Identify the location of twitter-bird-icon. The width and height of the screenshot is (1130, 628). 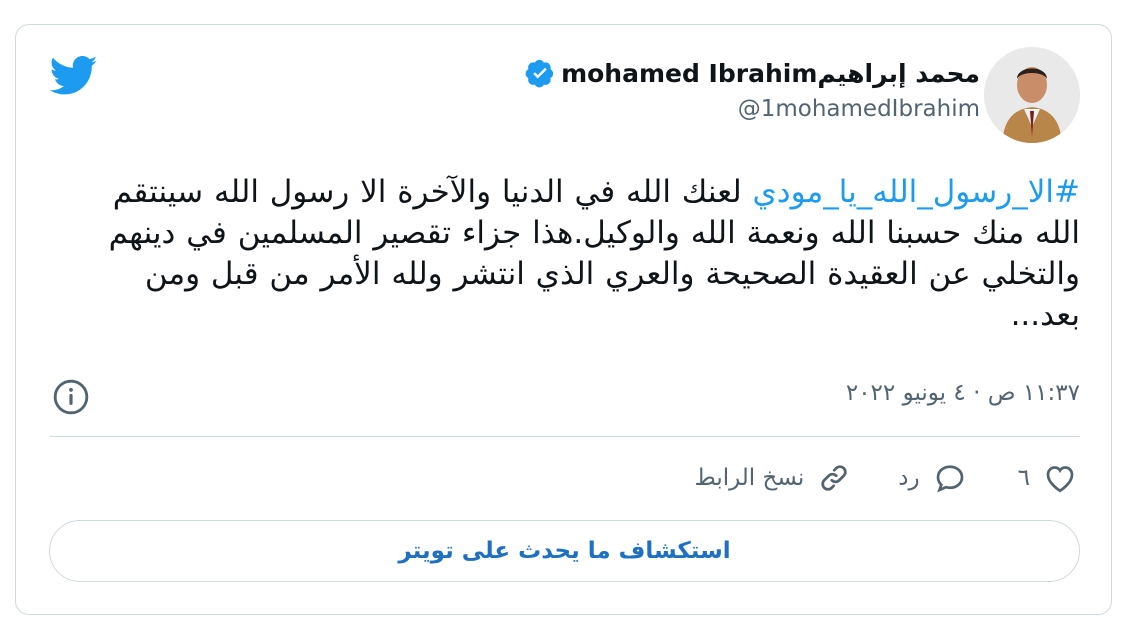
(74, 76).